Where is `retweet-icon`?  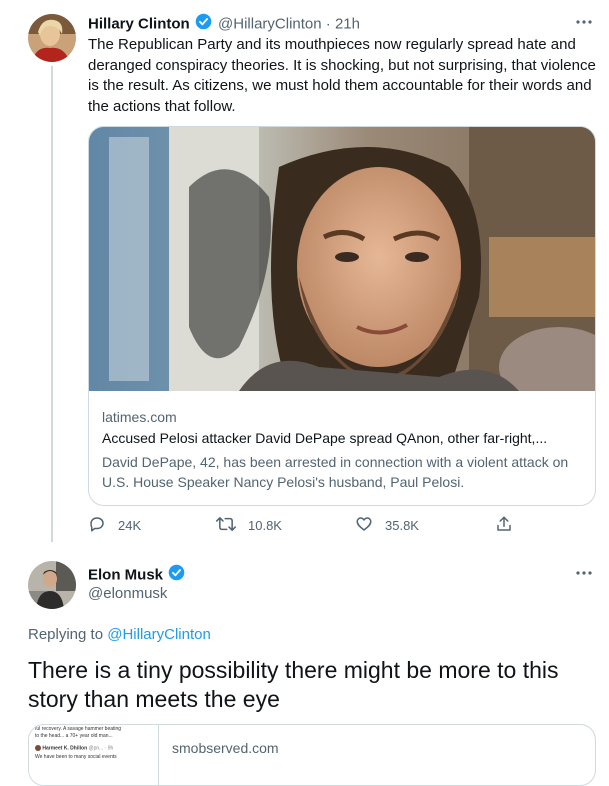
retweet-icon is located at coordinates (232, 525).